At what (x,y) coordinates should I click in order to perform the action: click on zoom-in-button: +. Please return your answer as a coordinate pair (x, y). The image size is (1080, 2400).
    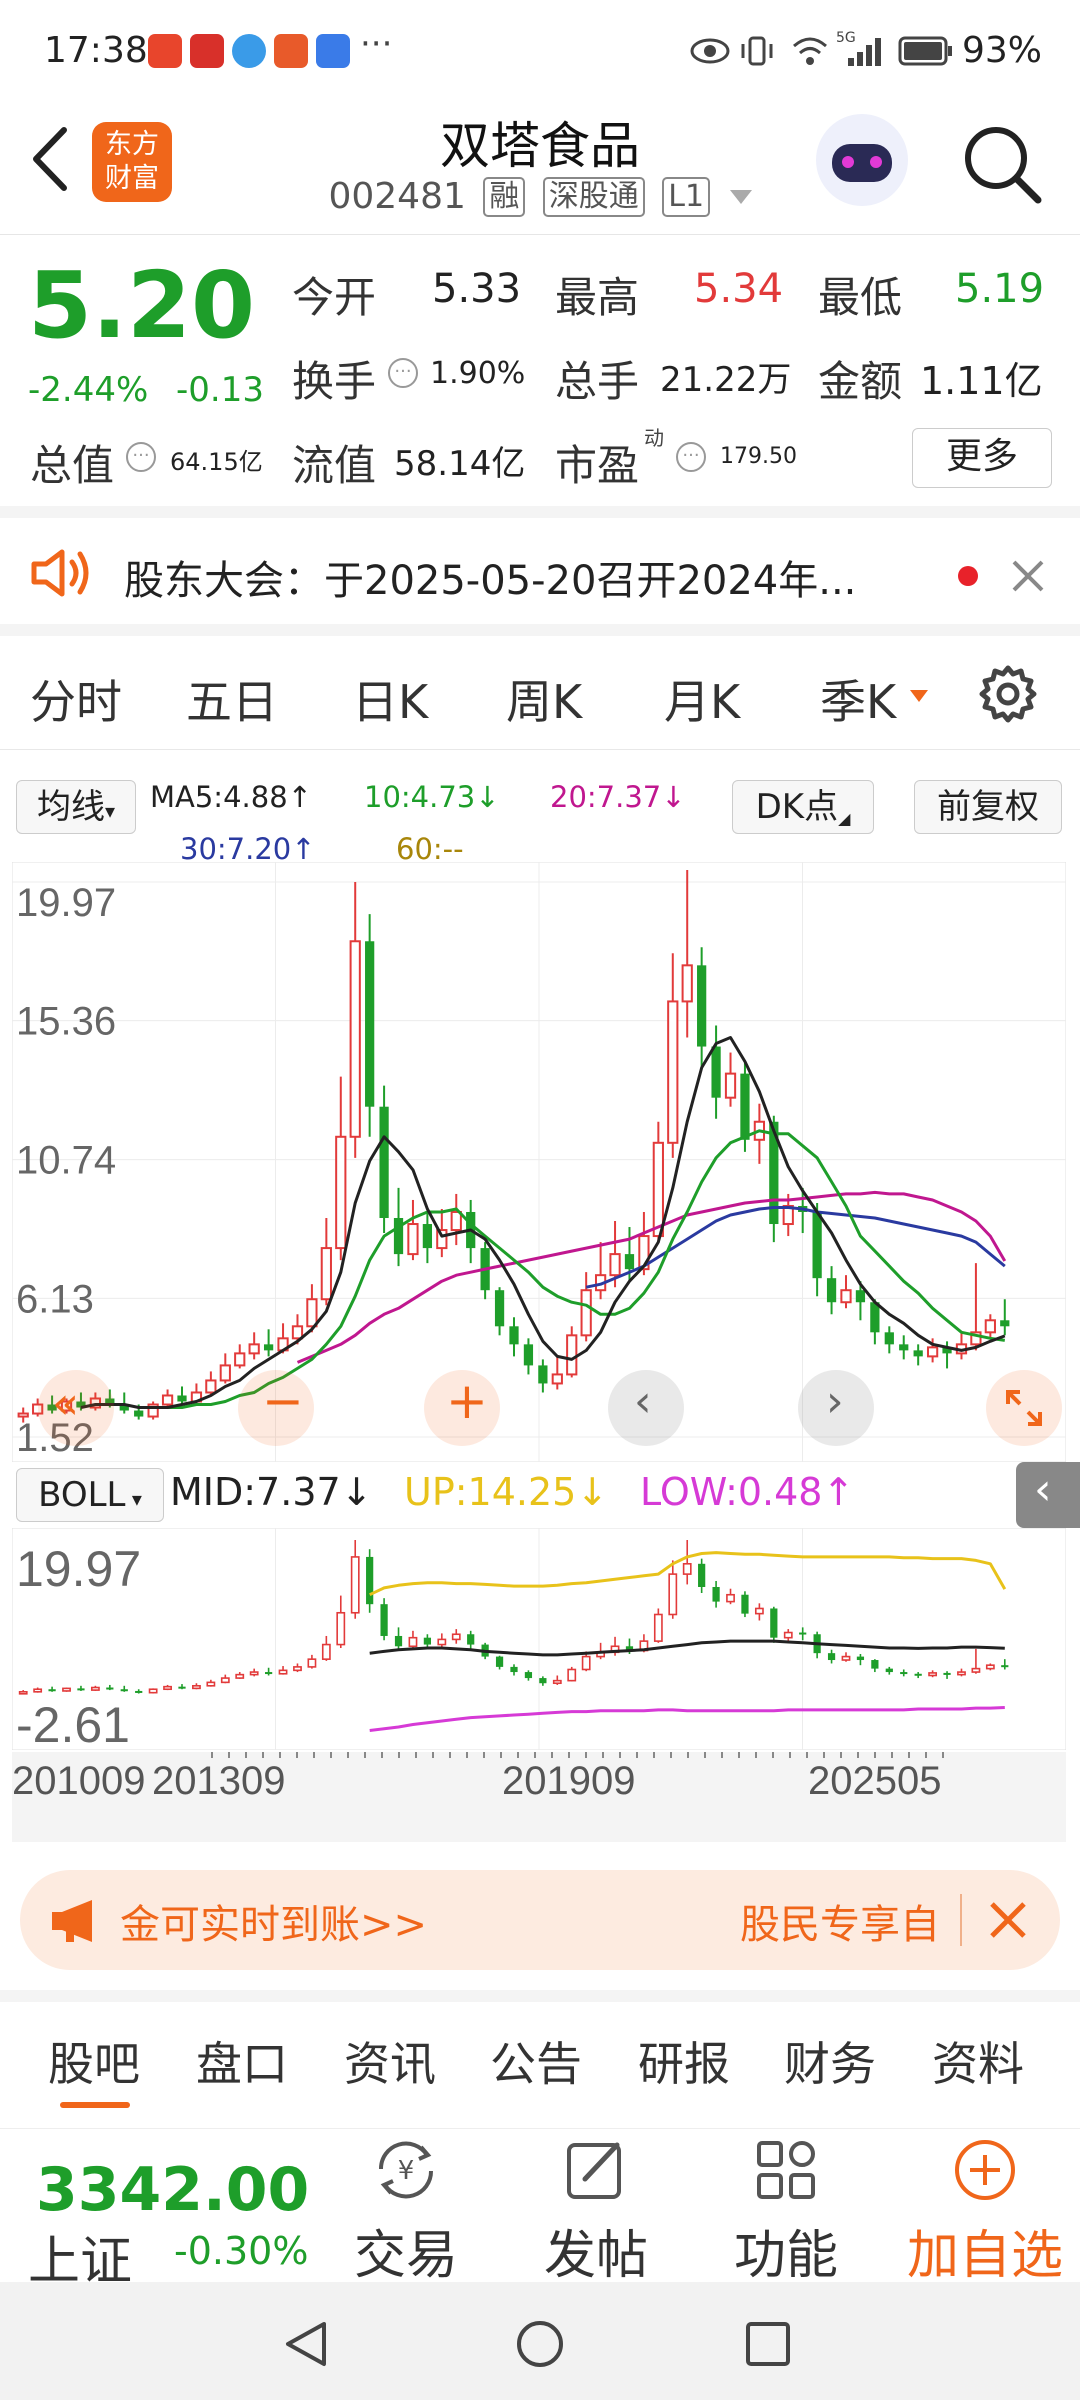
    Looking at the image, I should click on (462, 1408).